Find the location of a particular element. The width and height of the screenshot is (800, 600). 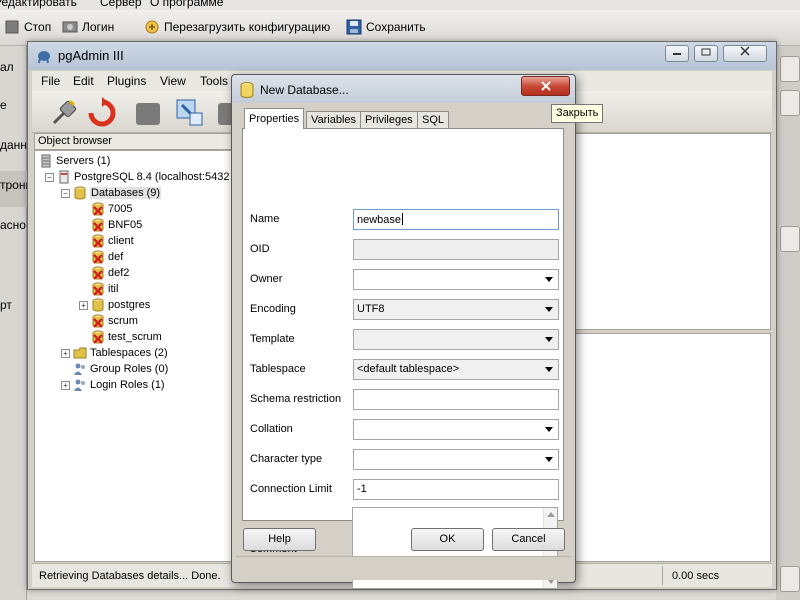

tree-item: client is located at coordinates (106, 241).